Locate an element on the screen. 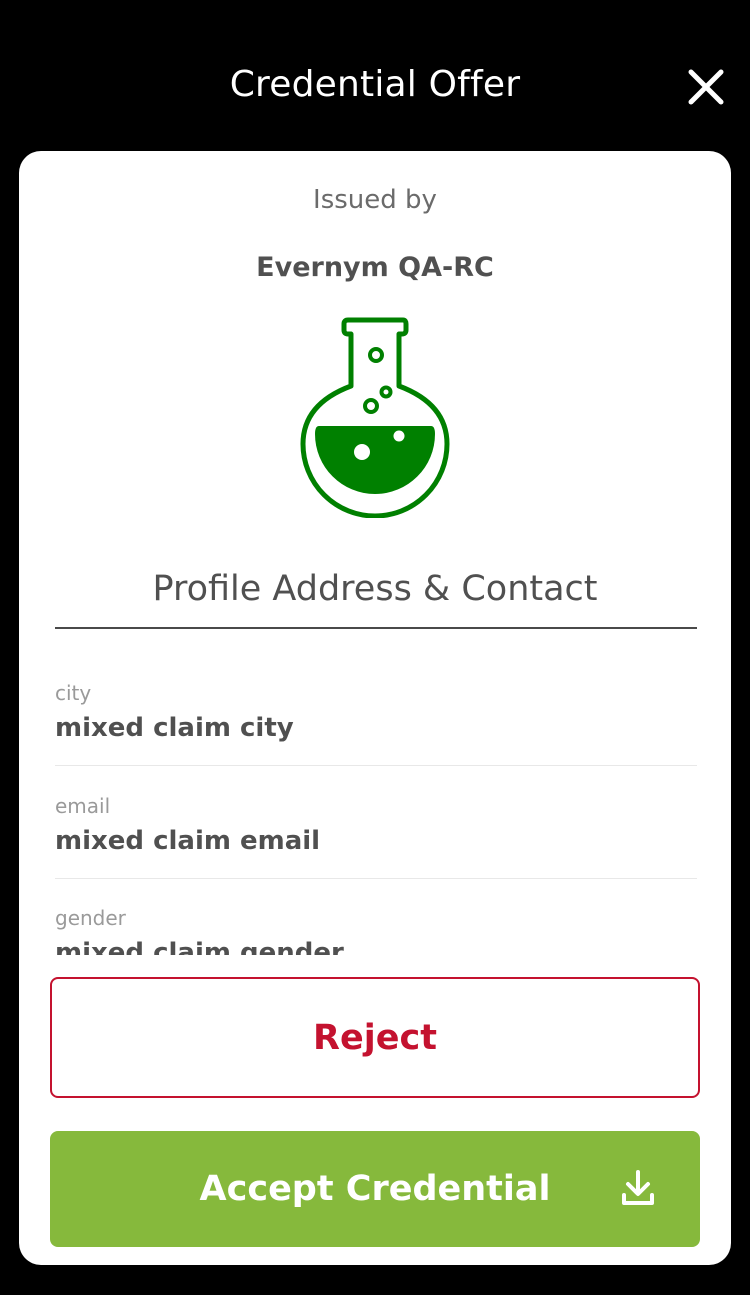  credential-title: Profile Address & Contact is located at coordinates (375, 589).